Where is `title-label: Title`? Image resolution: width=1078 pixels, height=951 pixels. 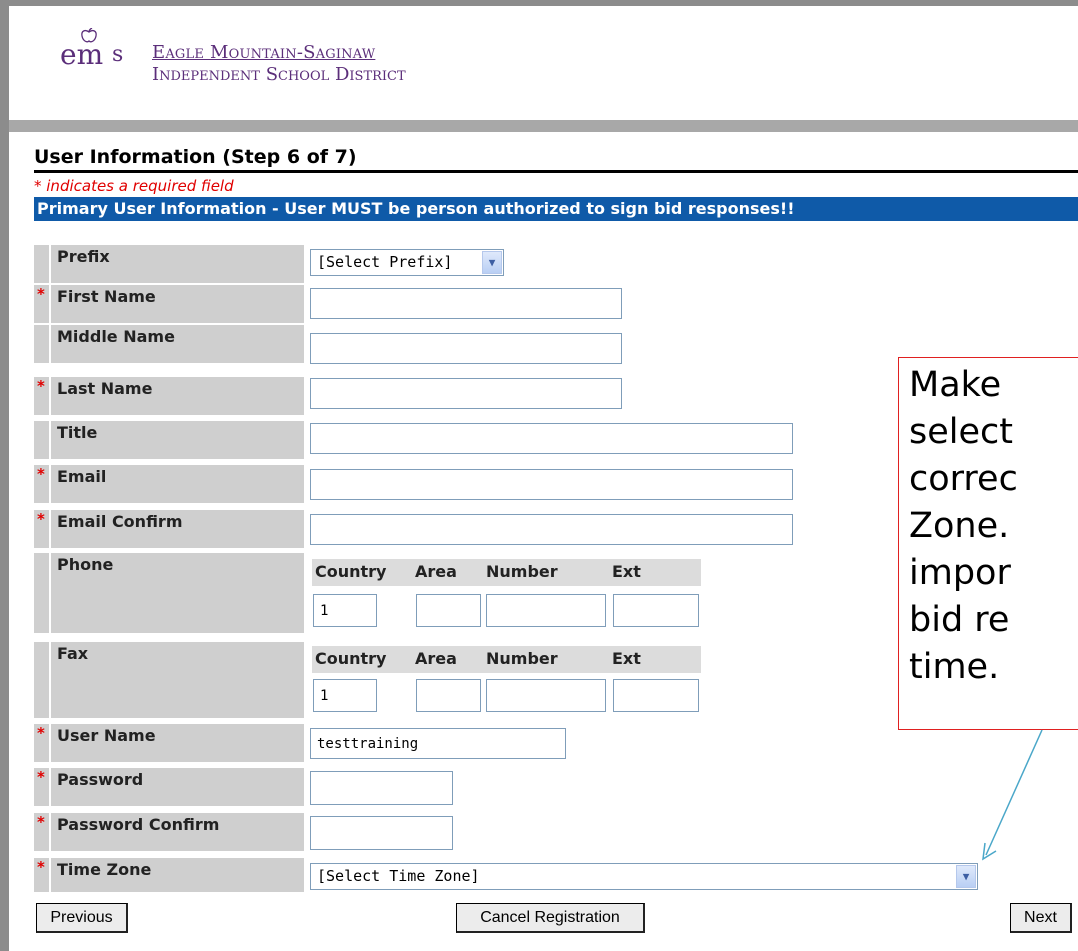
title-label: Title is located at coordinates (177, 440).